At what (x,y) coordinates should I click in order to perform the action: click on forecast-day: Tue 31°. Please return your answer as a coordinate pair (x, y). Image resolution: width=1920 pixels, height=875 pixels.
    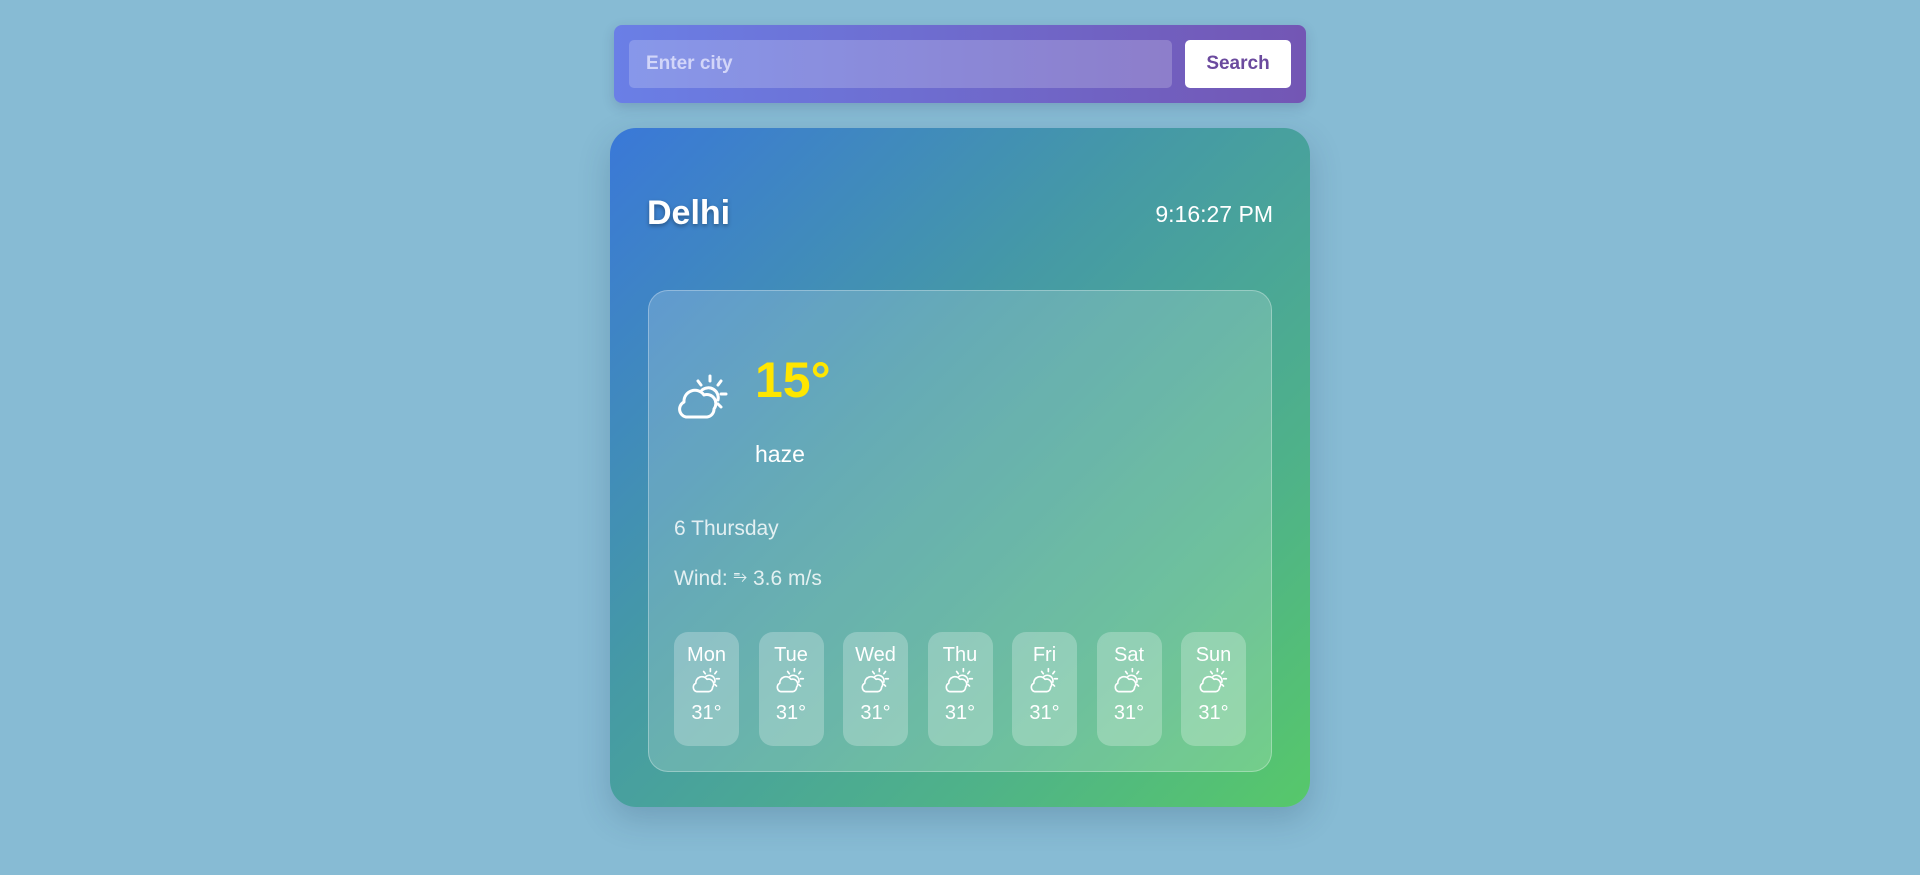
    Looking at the image, I should click on (791, 689).